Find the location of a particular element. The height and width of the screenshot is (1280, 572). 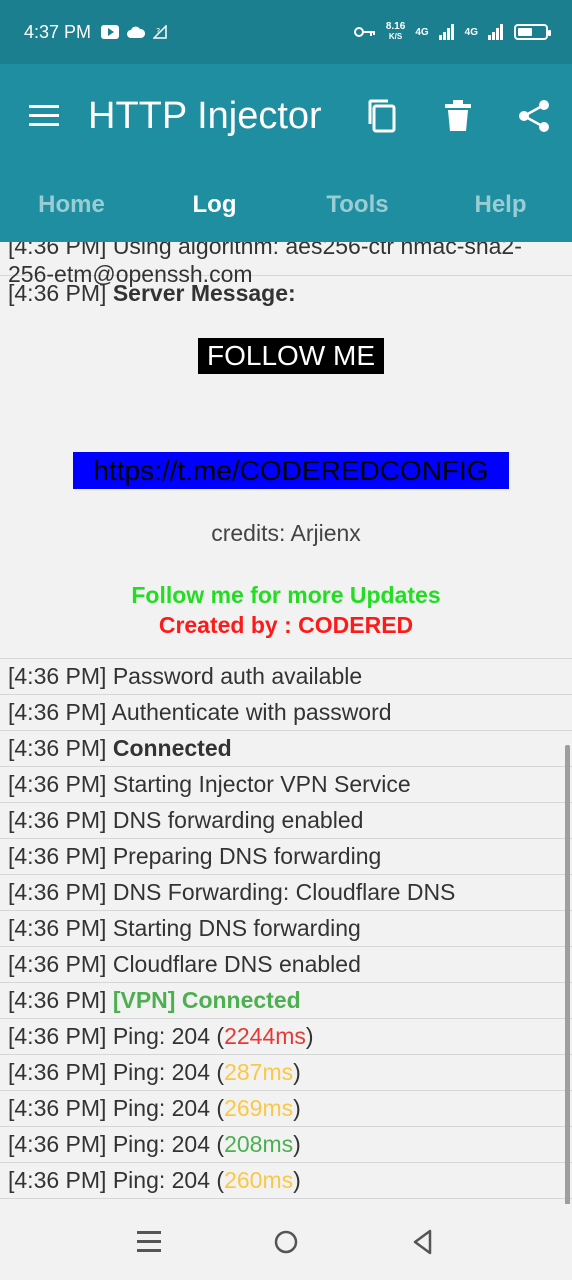

back-icon is located at coordinates (423, 1242).